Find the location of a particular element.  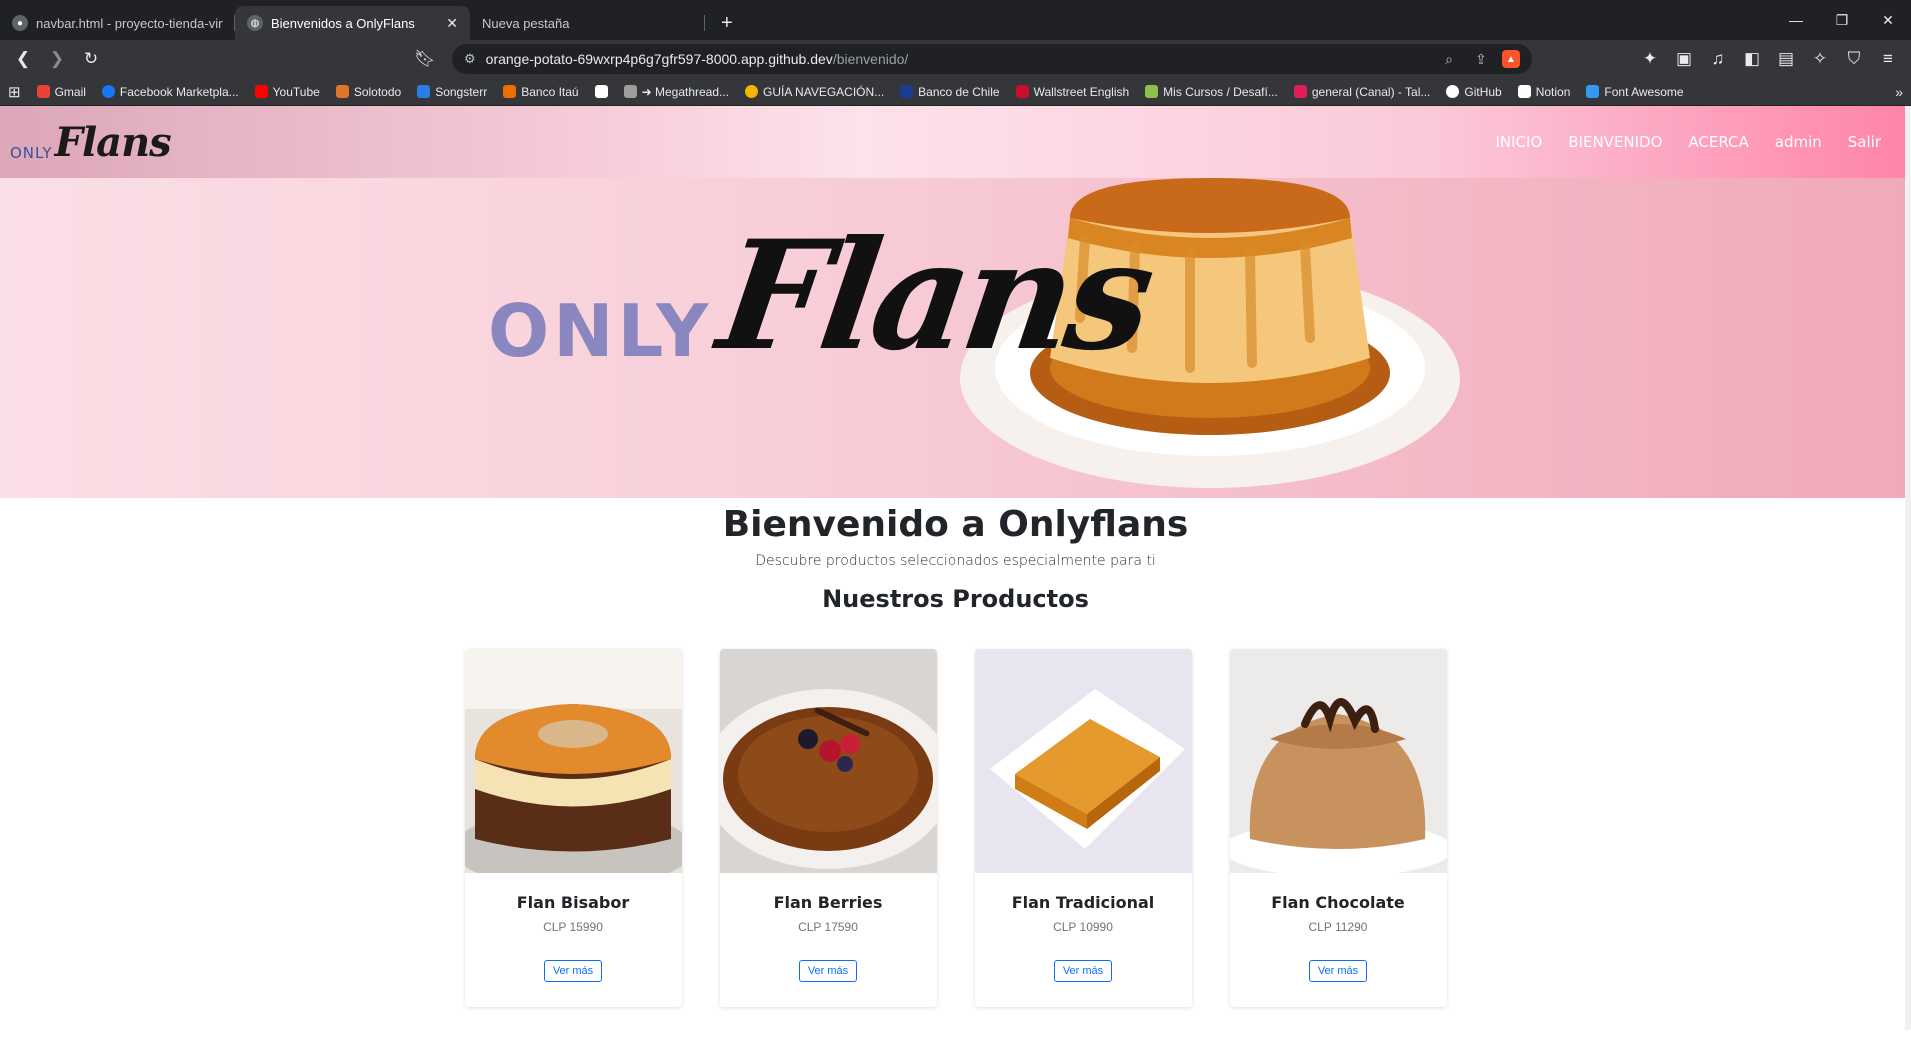

minimize-icon: — is located at coordinates (1796, 20).